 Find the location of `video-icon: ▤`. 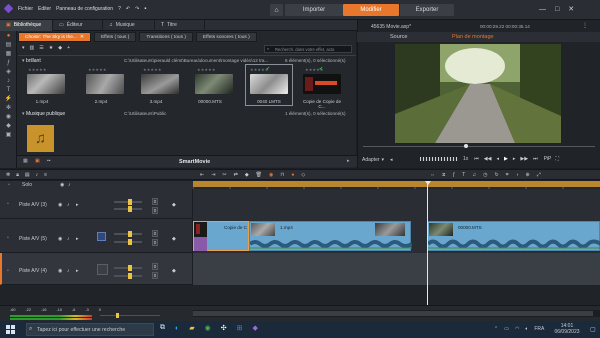

video-icon: ▤ is located at coordinates (8, 44).